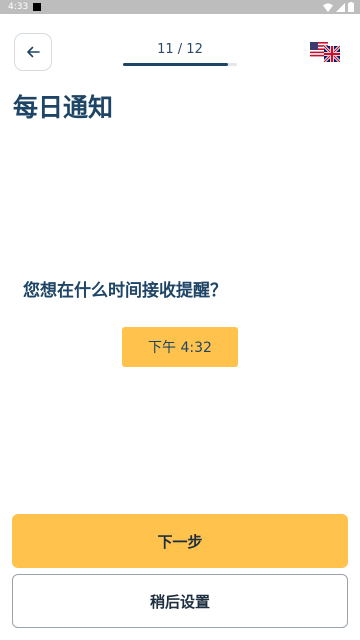 This screenshot has width=360, height=640. I want to click on us-uk-flag-icon, so click(325, 52).